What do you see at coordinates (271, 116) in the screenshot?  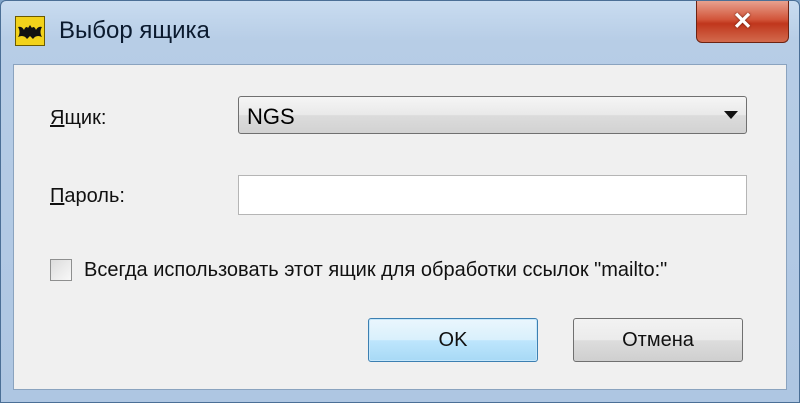 I see `mailbox-selected-value: NGS` at bounding box center [271, 116].